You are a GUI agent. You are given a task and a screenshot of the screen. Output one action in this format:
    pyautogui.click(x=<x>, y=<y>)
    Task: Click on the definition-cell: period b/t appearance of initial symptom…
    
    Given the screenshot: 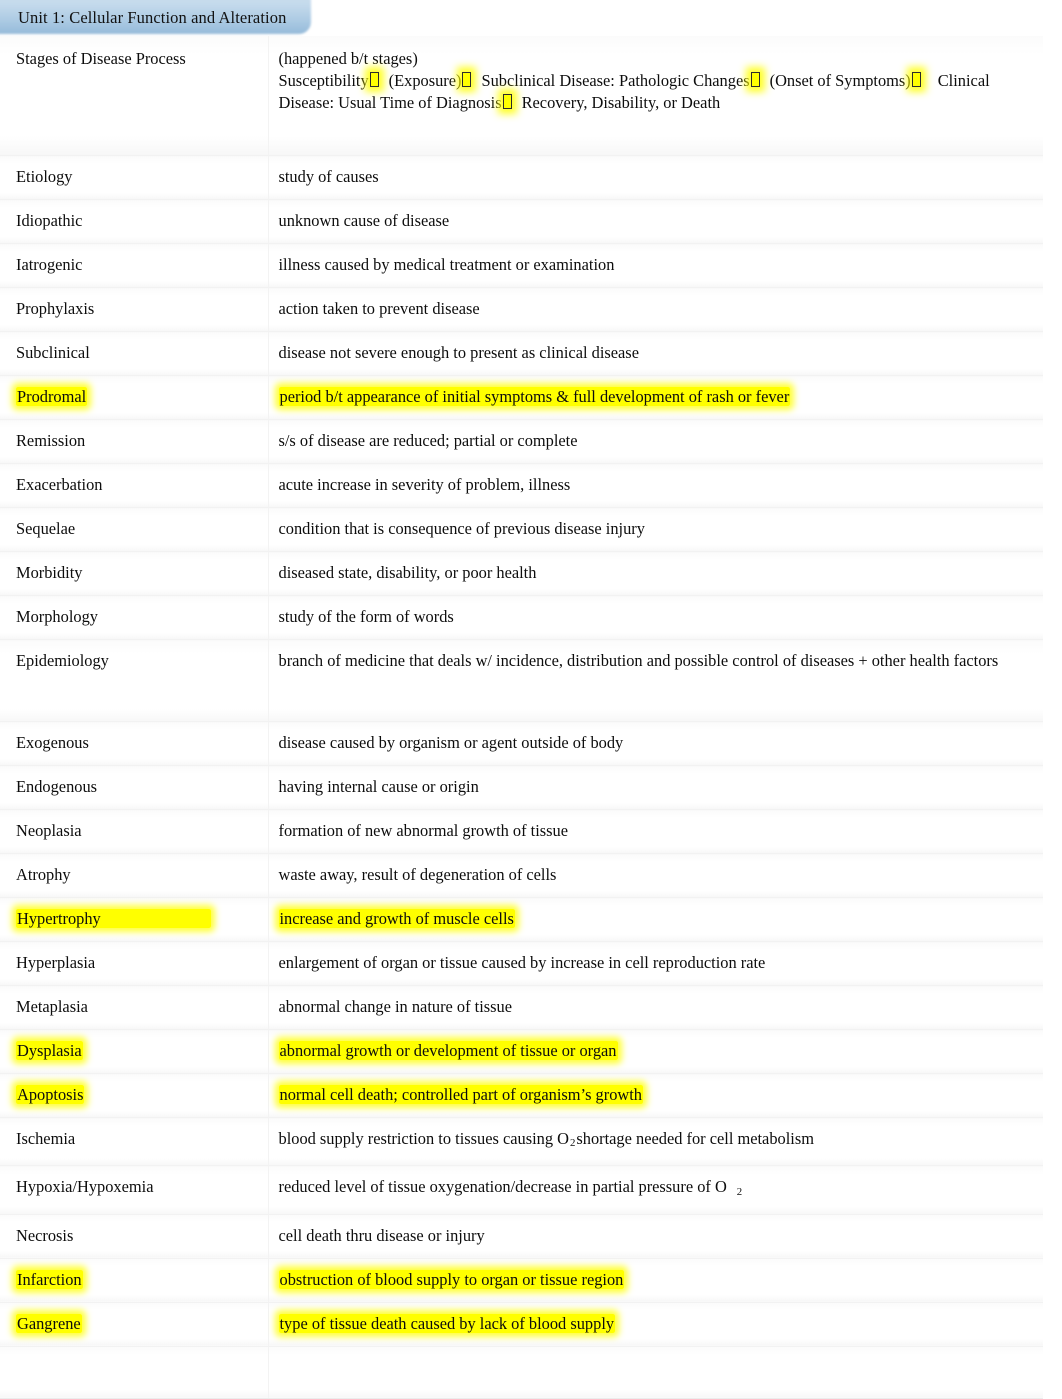 What is the action you would take?
    pyautogui.click(x=655, y=397)
    